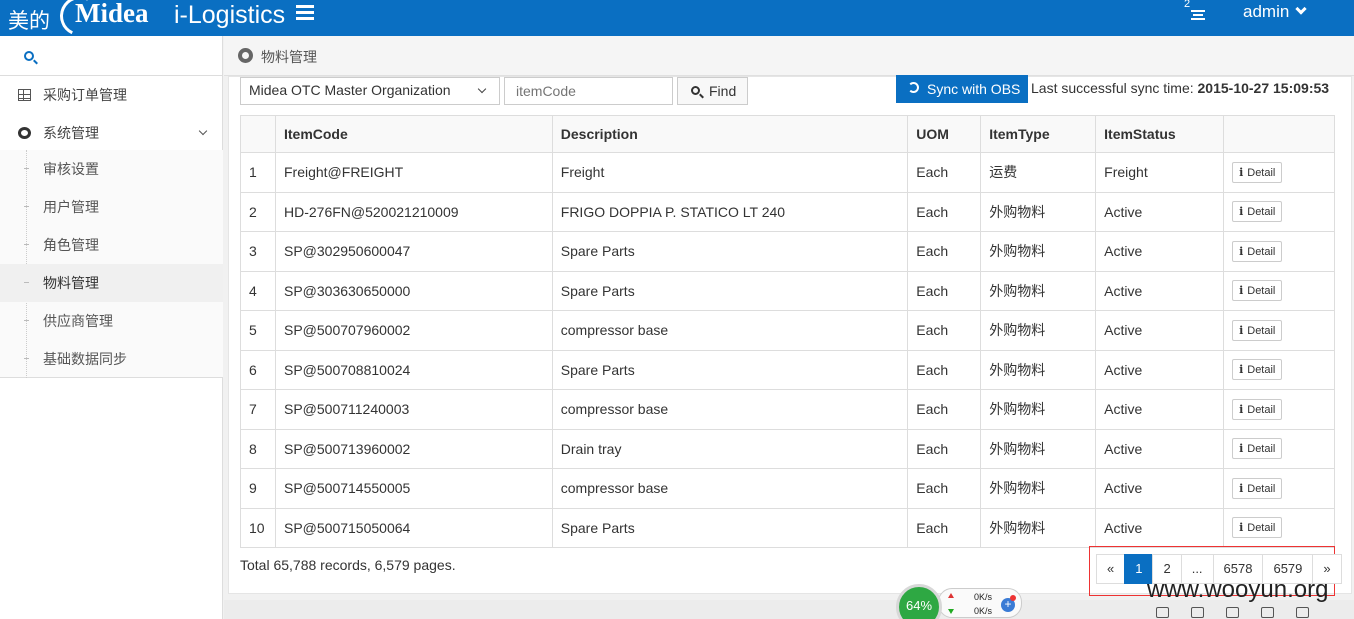  I want to click on column-header-itemstatus: ItemStatus, so click(1160, 134).